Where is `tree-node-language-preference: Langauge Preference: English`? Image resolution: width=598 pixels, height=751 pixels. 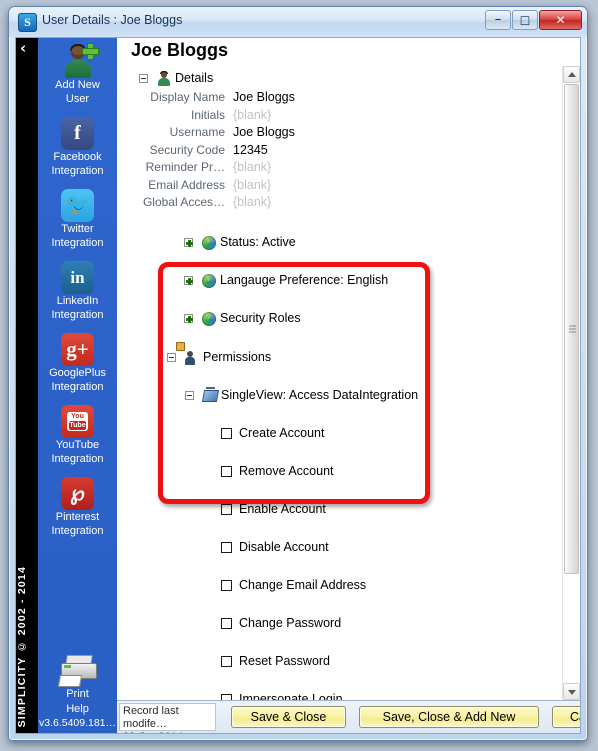
tree-node-language-preference: Langauge Preference: English is located at coordinates (348, 281).